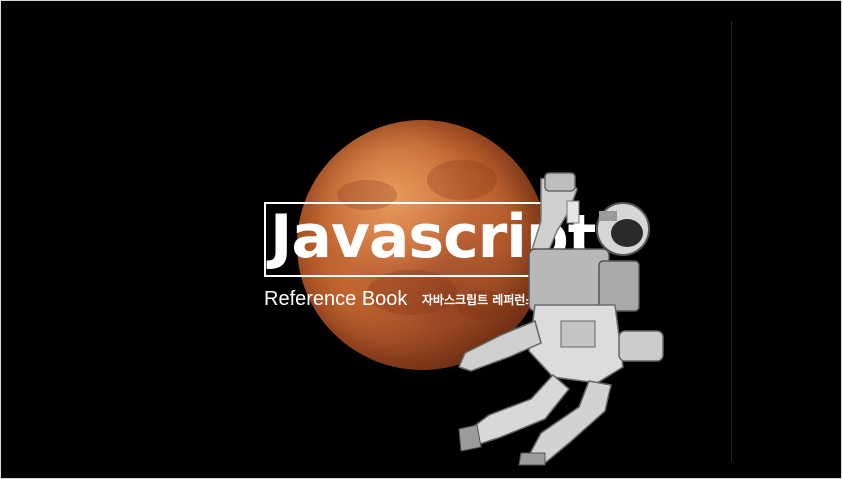 The height and width of the screenshot is (479, 842). What do you see at coordinates (336, 299) in the screenshot?
I see `subtitle-english: Reference Book` at bounding box center [336, 299].